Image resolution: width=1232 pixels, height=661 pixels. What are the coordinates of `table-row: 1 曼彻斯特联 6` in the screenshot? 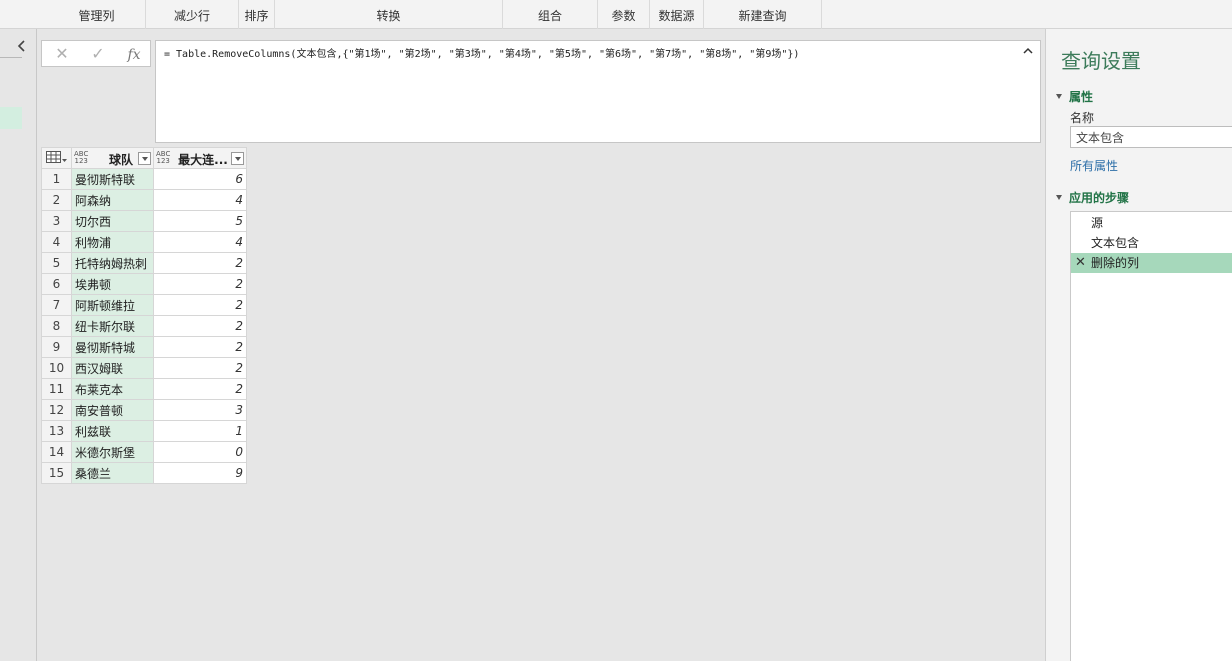 It's located at (144, 179).